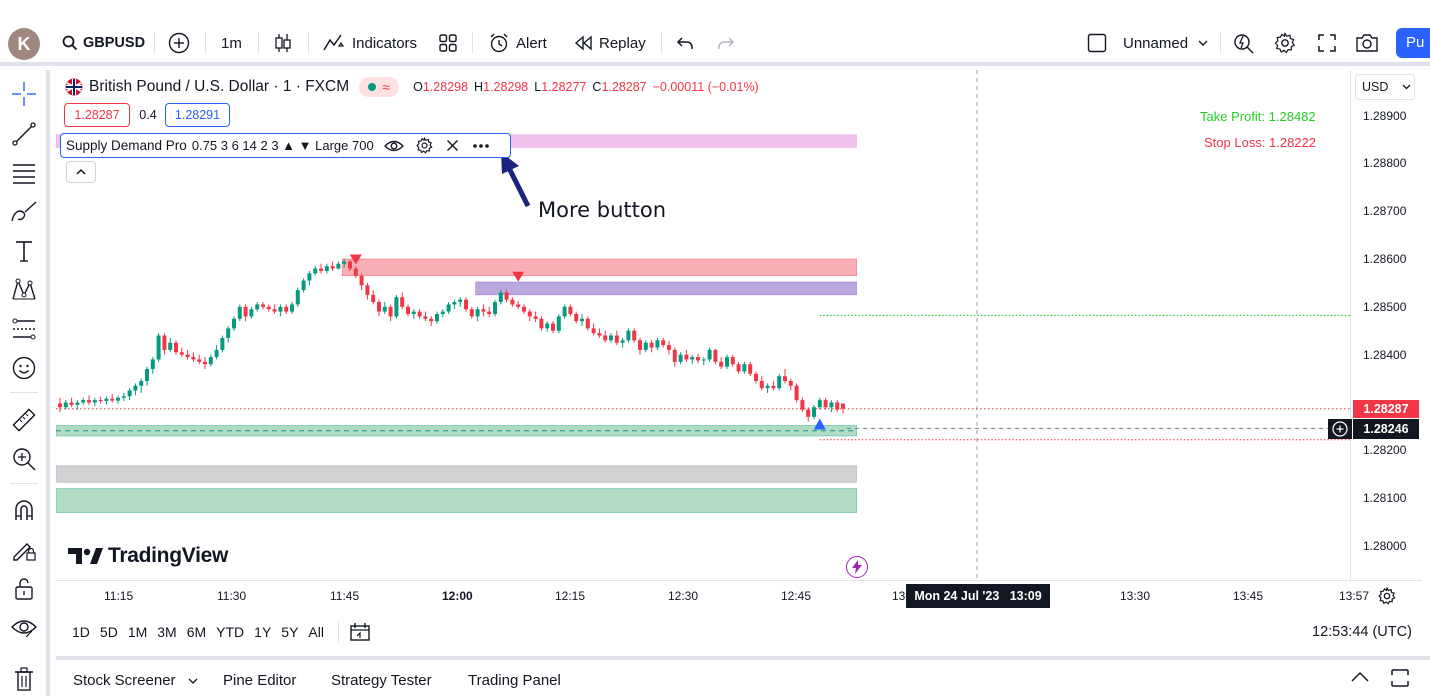  Describe the element at coordinates (393, 146) in the screenshot. I see `hide-indicator-button` at that location.